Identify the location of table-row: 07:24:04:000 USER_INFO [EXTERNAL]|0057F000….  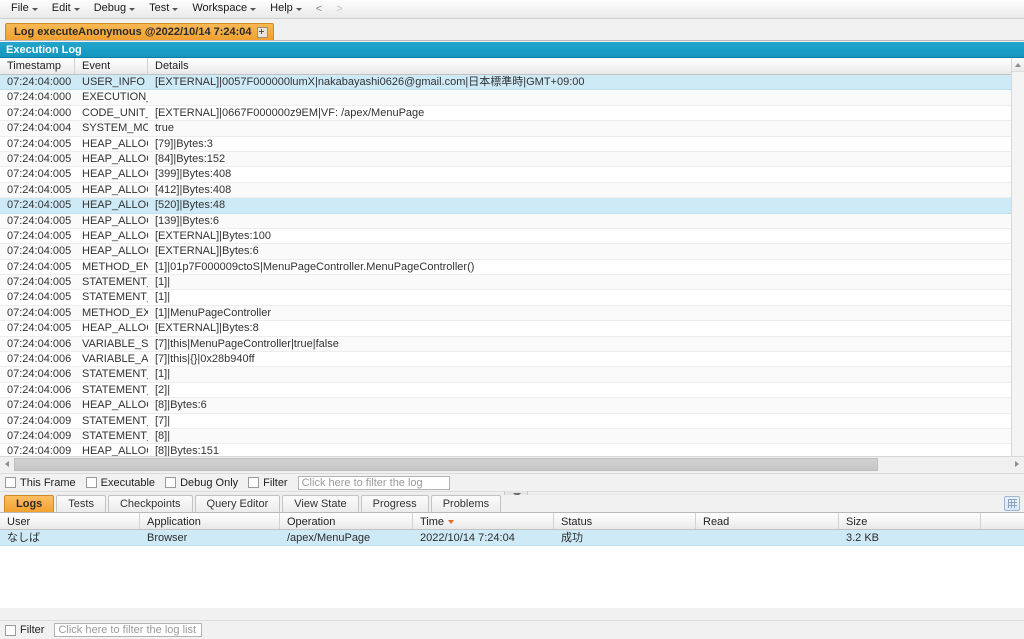
(505, 83).